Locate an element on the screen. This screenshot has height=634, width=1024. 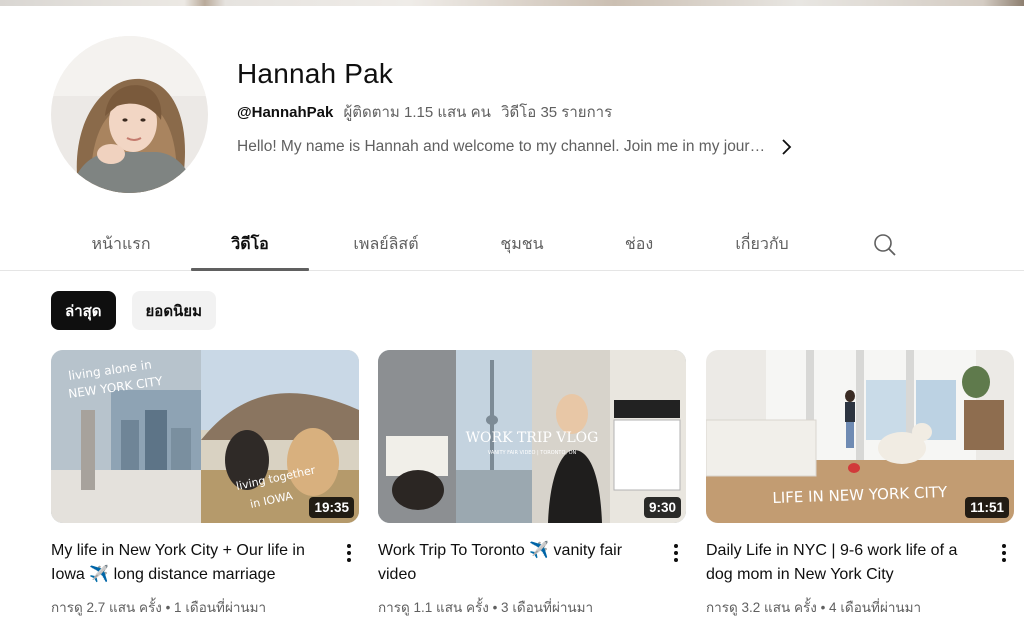
video-meta: การดู 2.7 แสน ครั้ง • 1 เดือนที่ผ่านมา is located at coordinates (159, 607).